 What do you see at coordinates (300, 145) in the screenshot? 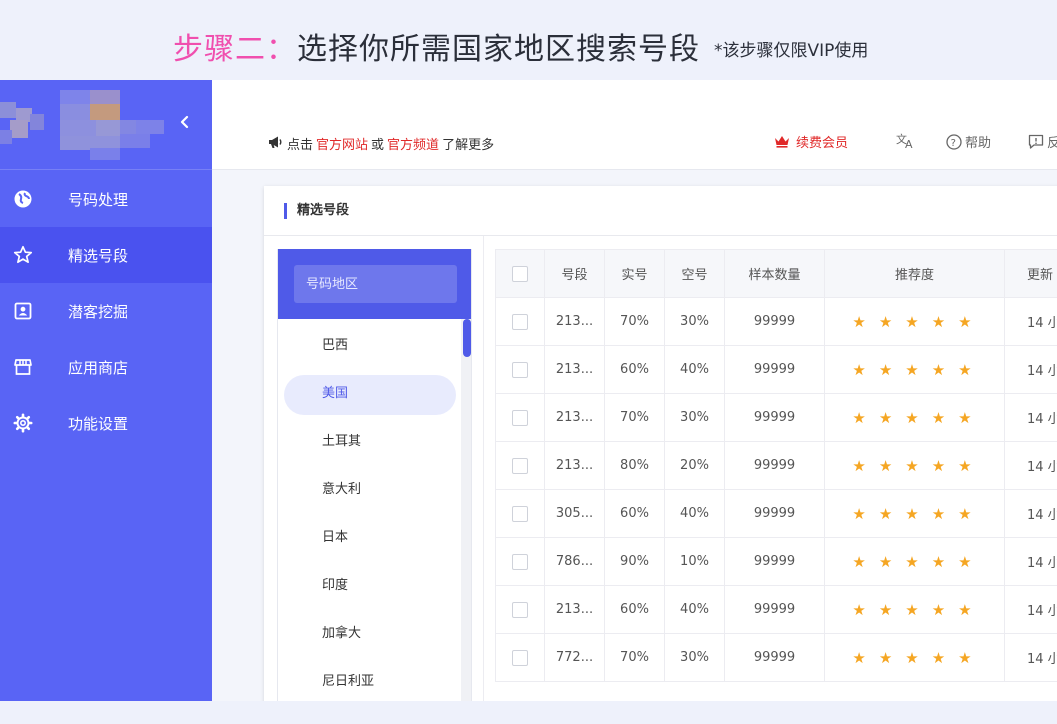
I see `notice-prefix: 点击` at bounding box center [300, 145].